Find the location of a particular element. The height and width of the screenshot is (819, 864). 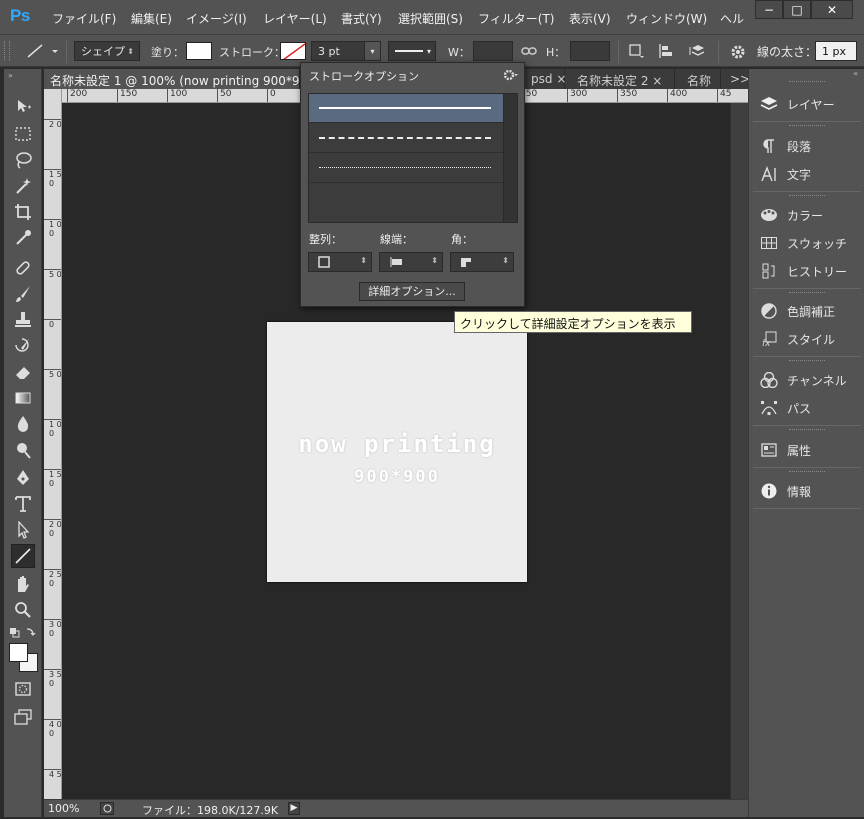

zoom-level: 100% is located at coordinates (63, 808).